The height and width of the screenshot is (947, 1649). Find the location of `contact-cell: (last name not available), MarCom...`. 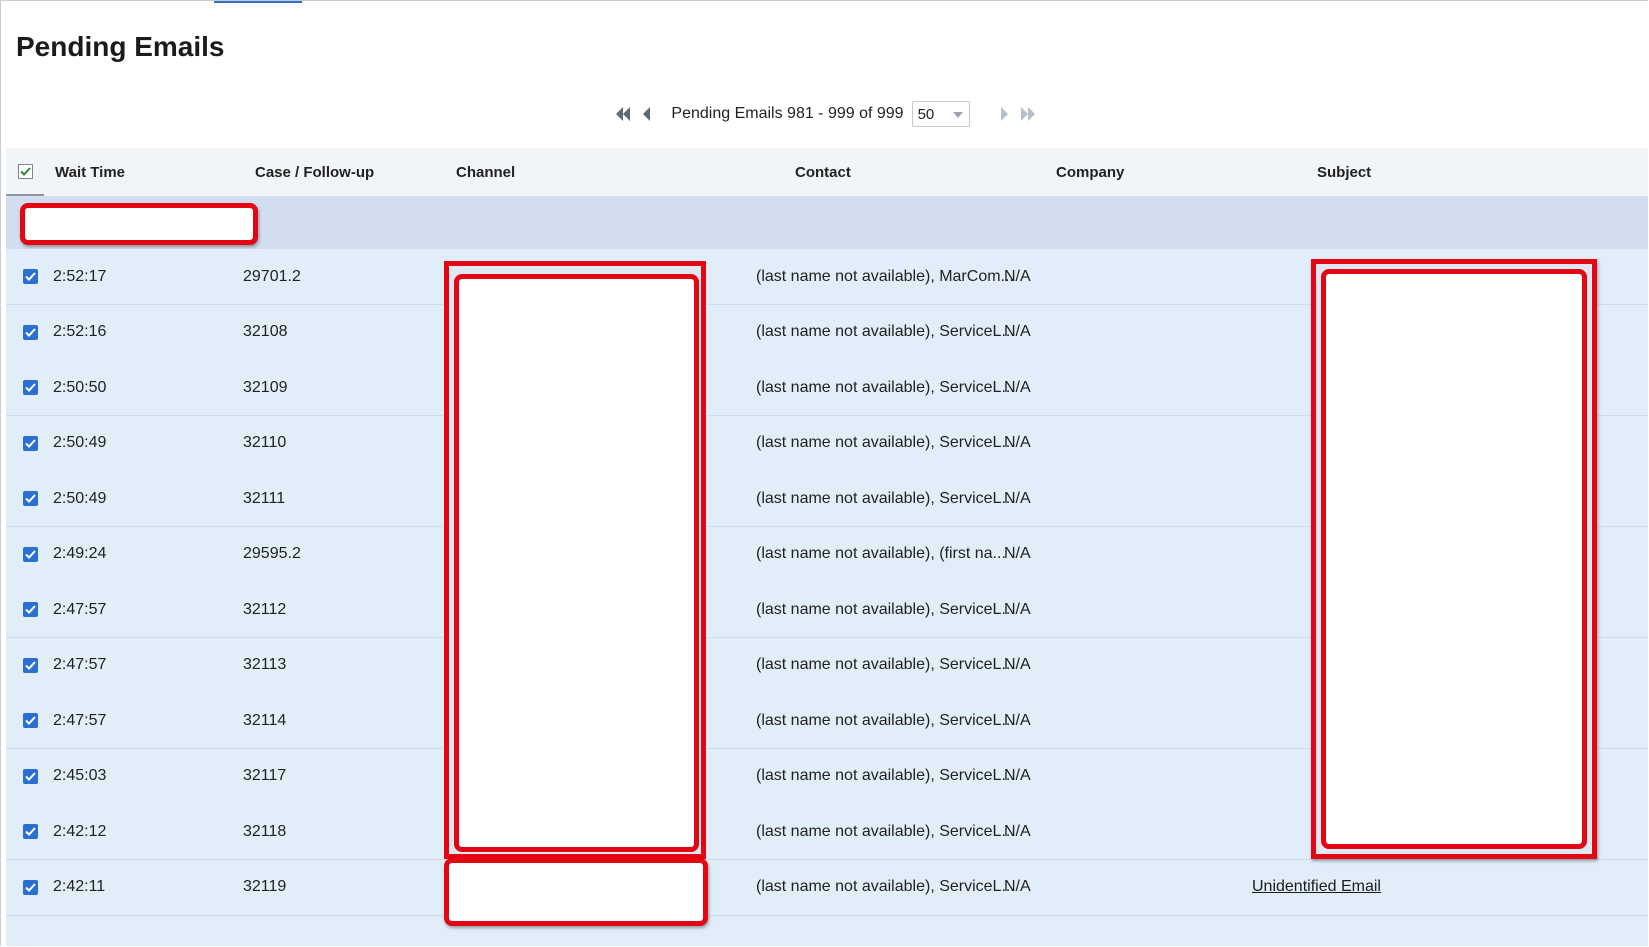

contact-cell: (last name not available), MarCom... is located at coordinates (885, 276).